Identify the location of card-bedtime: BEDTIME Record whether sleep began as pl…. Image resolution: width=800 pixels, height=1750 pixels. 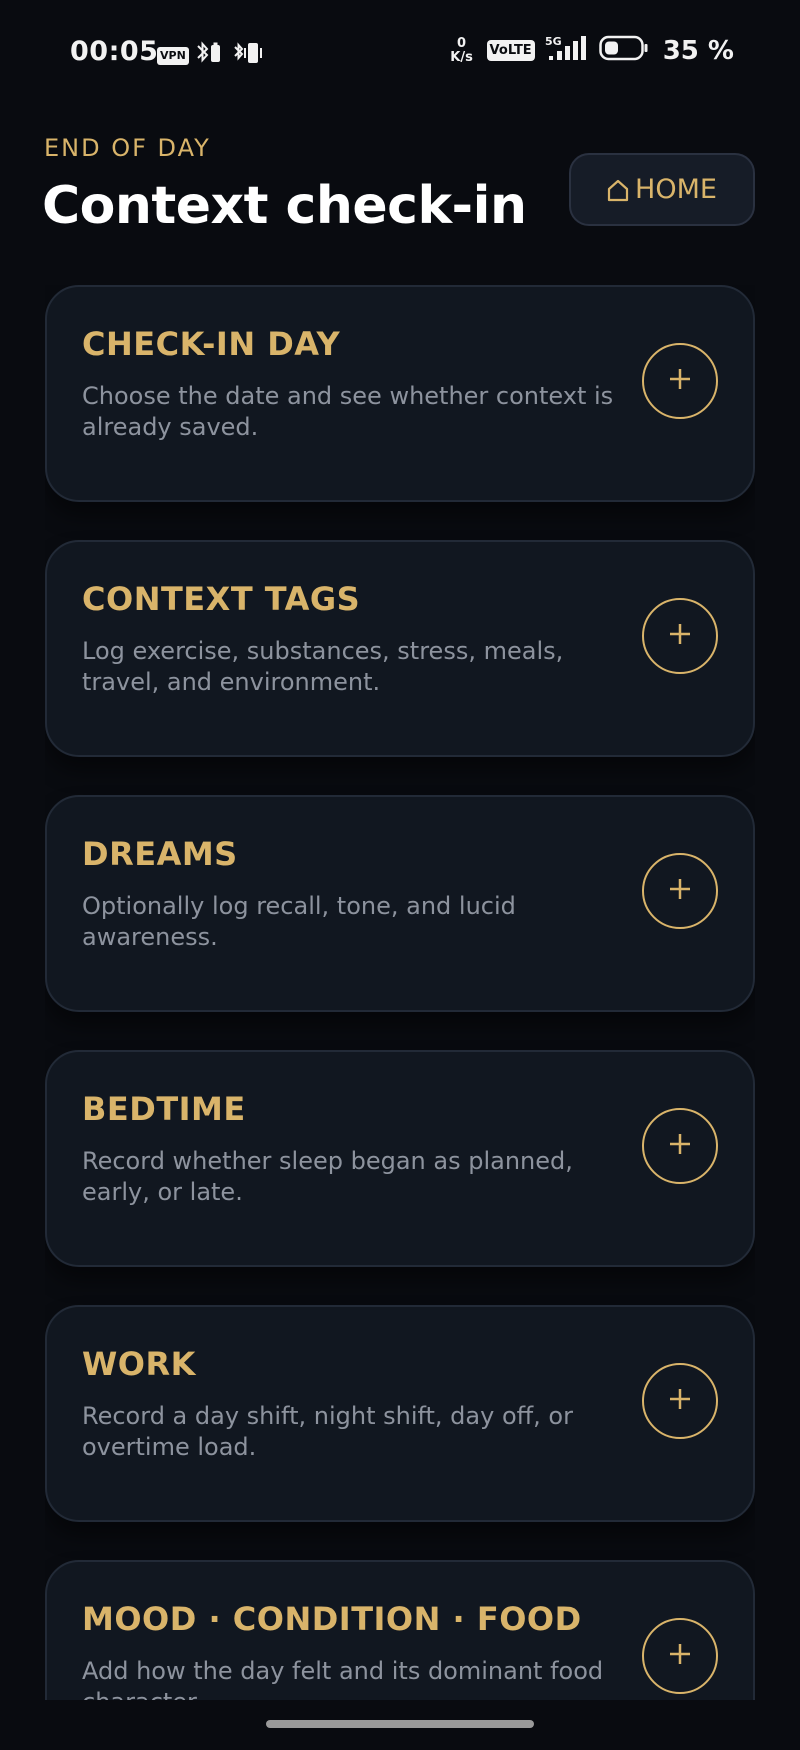
(400, 1158).